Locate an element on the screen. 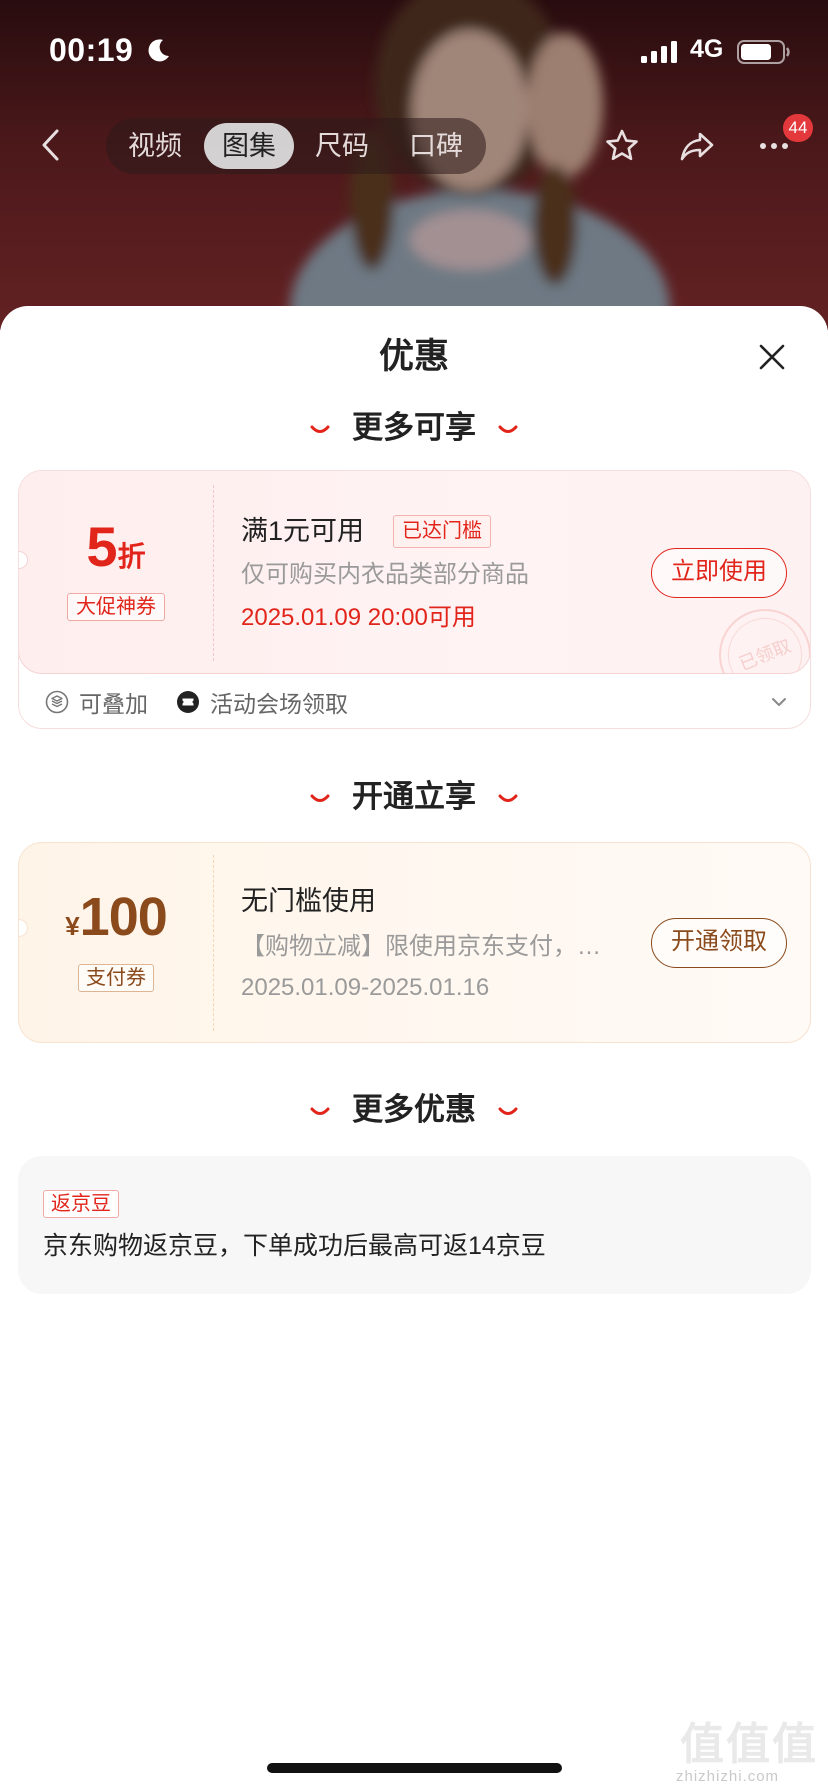 This screenshot has width=828, height=1792. section-heading-more-offers: 更多优惠 is located at coordinates (414, 1110).